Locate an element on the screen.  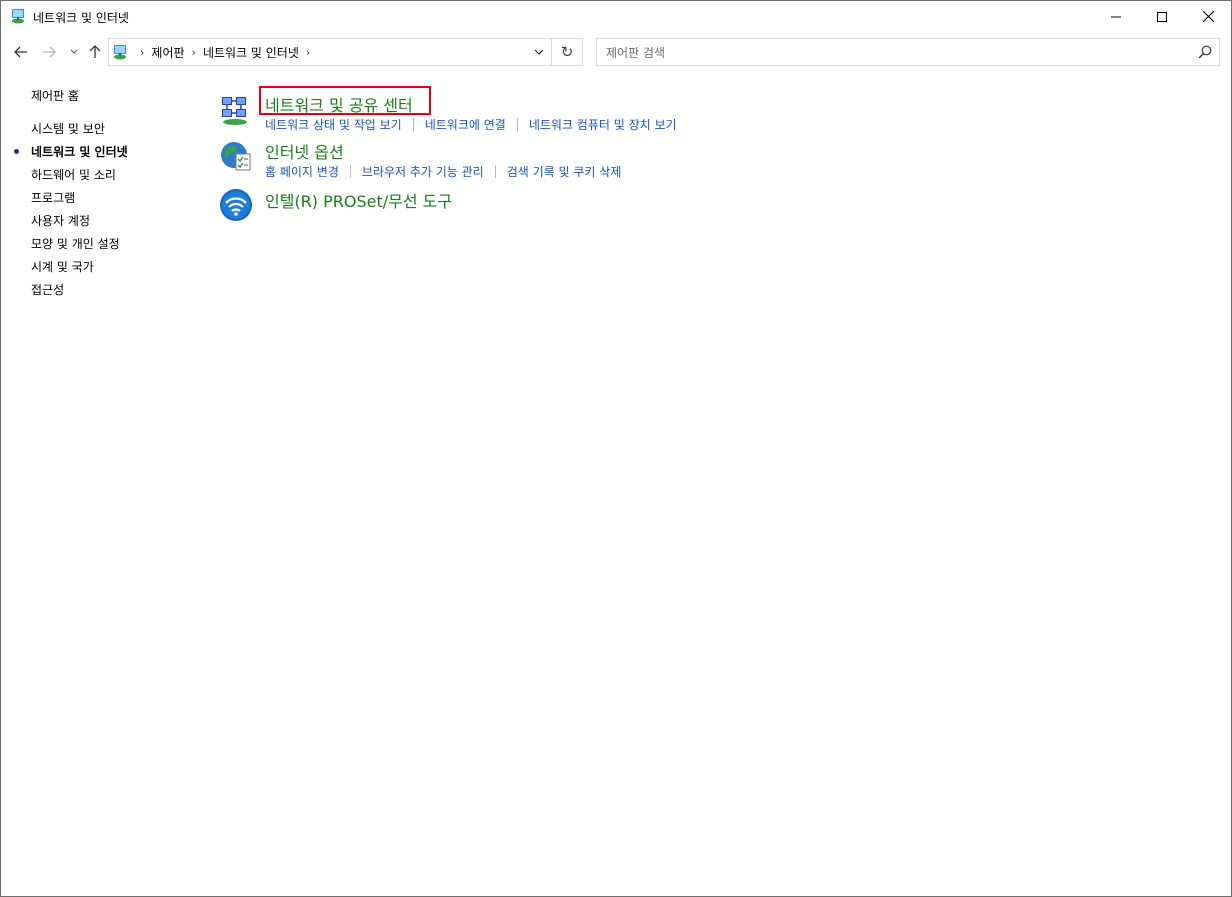
network-sharing-center-icon is located at coordinates (236, 109).